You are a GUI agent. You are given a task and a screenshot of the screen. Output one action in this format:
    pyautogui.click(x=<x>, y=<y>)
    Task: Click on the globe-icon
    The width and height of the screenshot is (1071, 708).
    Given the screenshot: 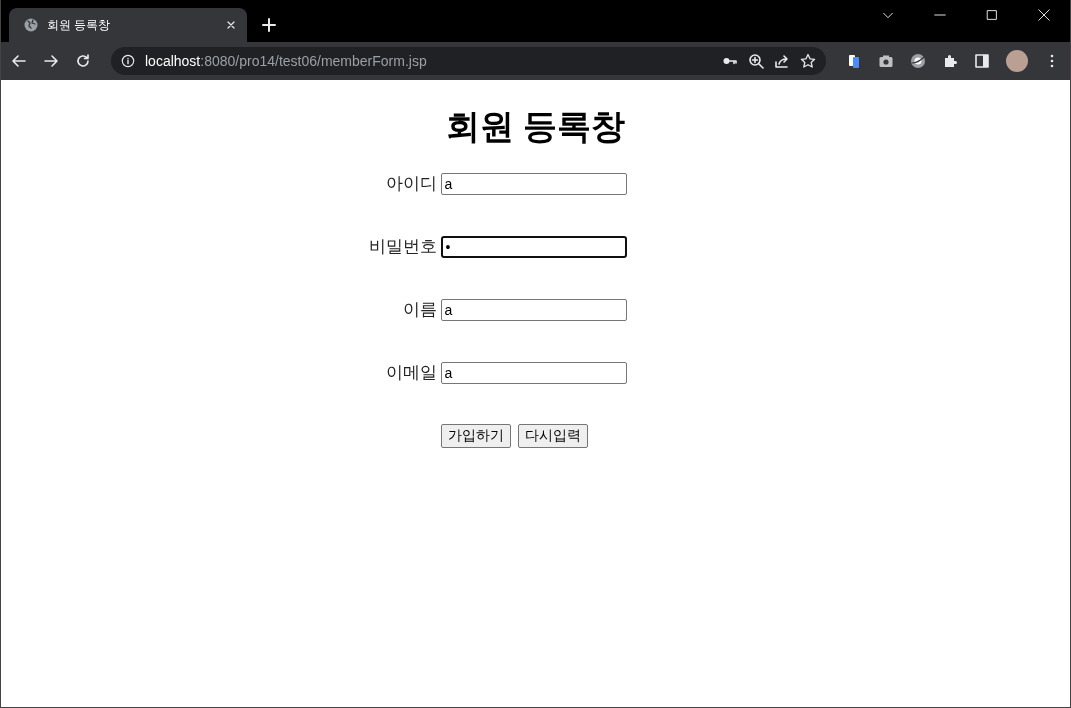 What is the action you would take?
    pyautogui.click(x=31, y=25)
    